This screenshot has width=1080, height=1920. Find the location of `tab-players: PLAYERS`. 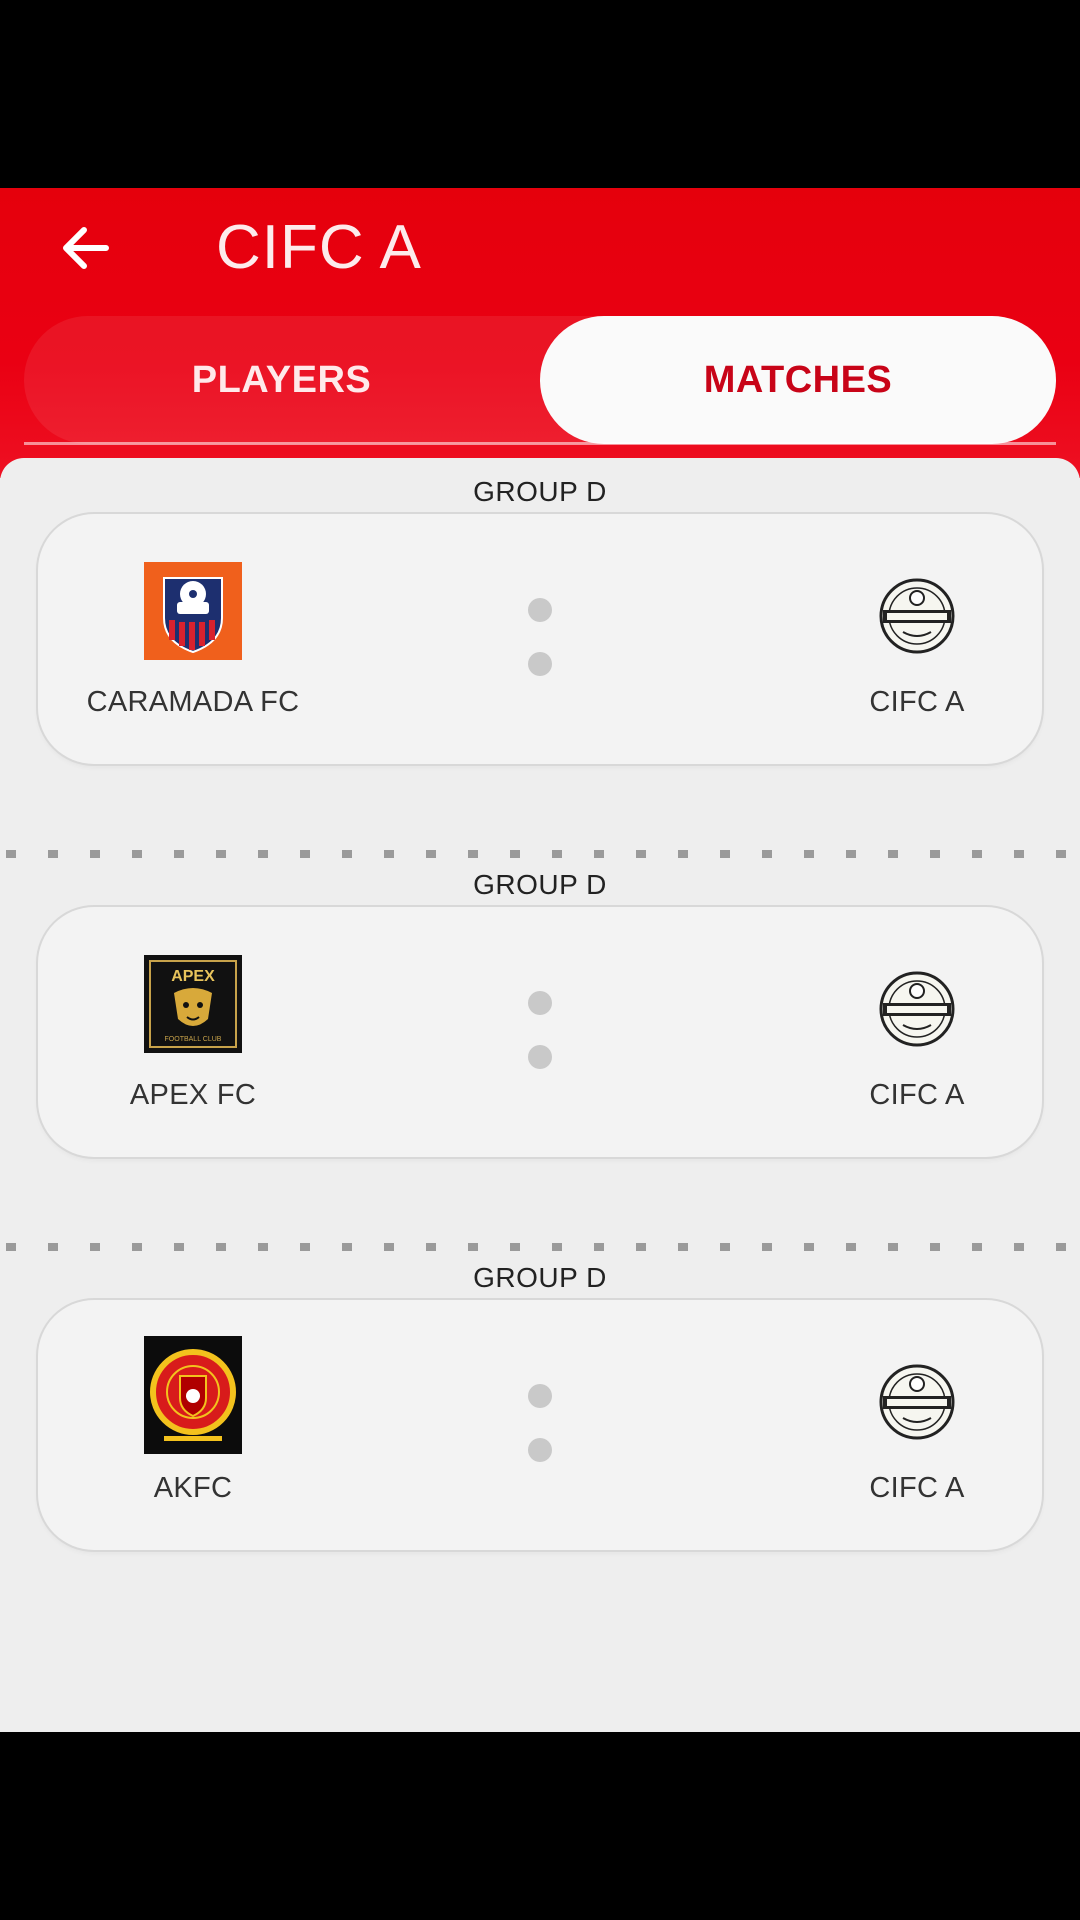

tab-players: PLAYERS is located at coordinates (281, 380).